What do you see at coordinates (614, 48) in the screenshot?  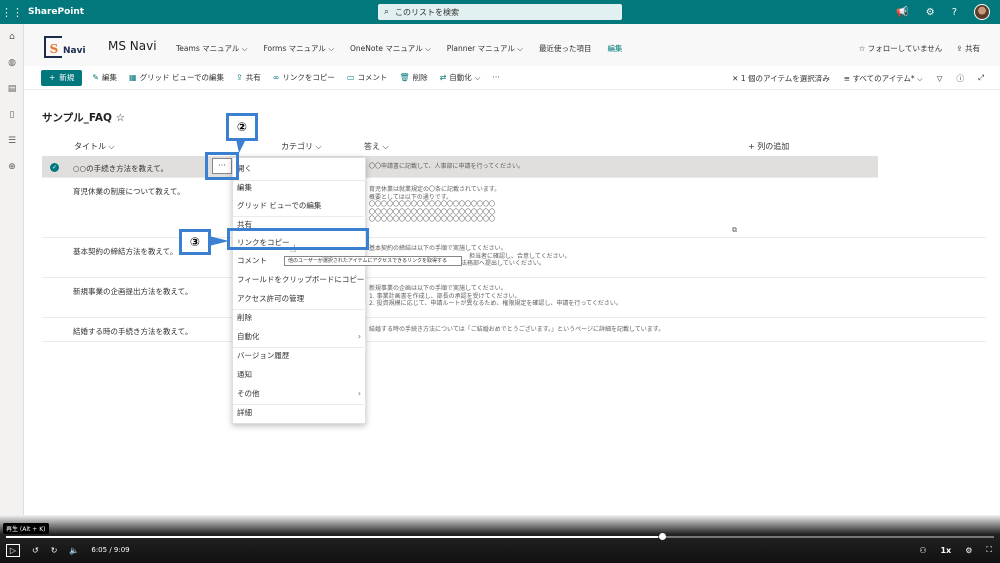 I see `nav-item-edit: 編集` at bounding box center [614, 48].